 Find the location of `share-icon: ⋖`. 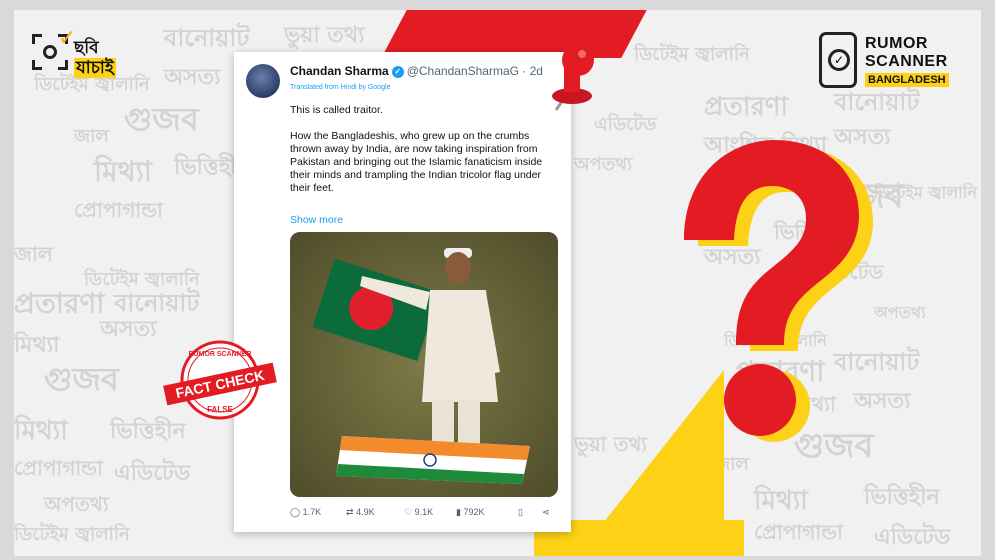

share-icon: ⋖ is located at coordinates (546, 512).